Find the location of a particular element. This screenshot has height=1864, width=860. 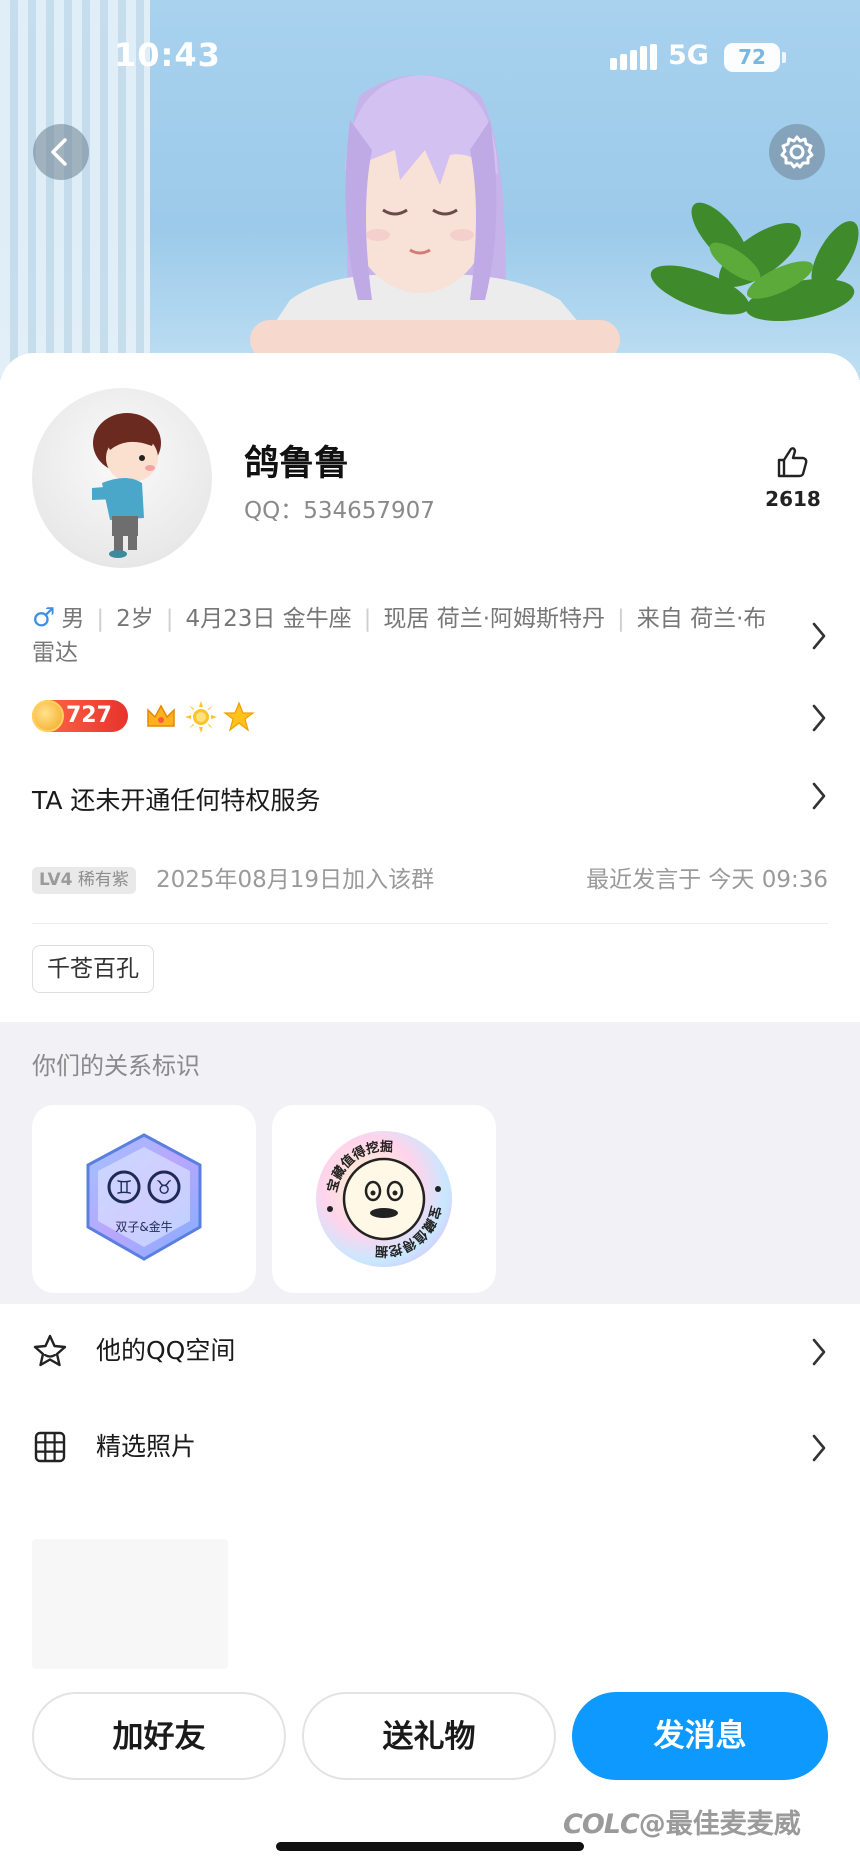

info-location: 现居 荷兰·阿姆斯特丹 is located at coordinates (494, 619).